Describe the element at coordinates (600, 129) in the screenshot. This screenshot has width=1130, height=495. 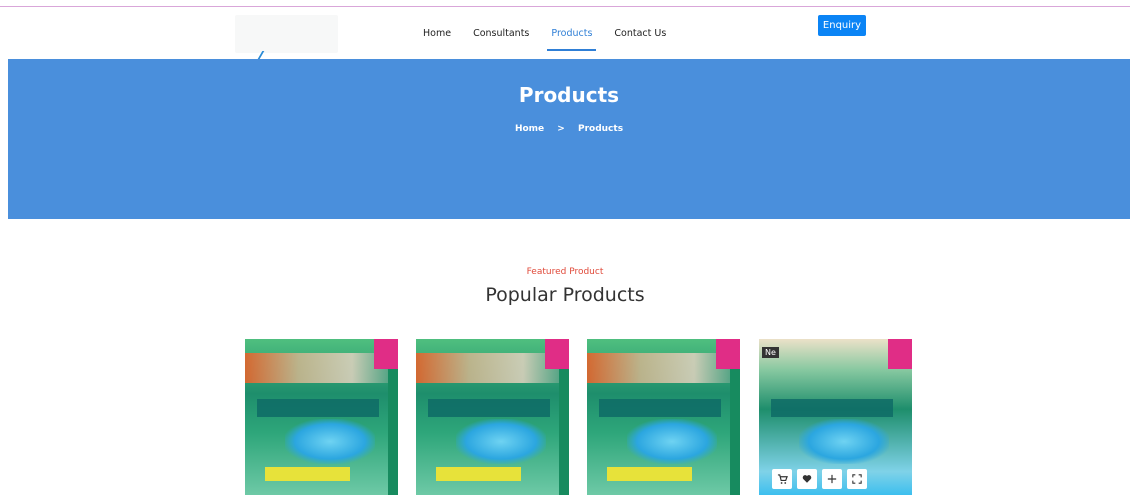
I see `breadcrumb-current: Products` at that location.